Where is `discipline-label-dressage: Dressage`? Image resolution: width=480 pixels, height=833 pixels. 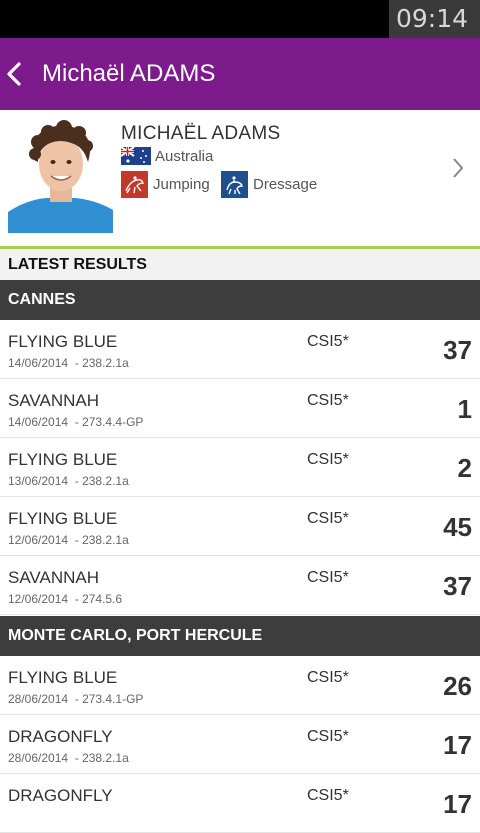
discipline-label-dressage: Dressage is located at coordinates (285, 184).